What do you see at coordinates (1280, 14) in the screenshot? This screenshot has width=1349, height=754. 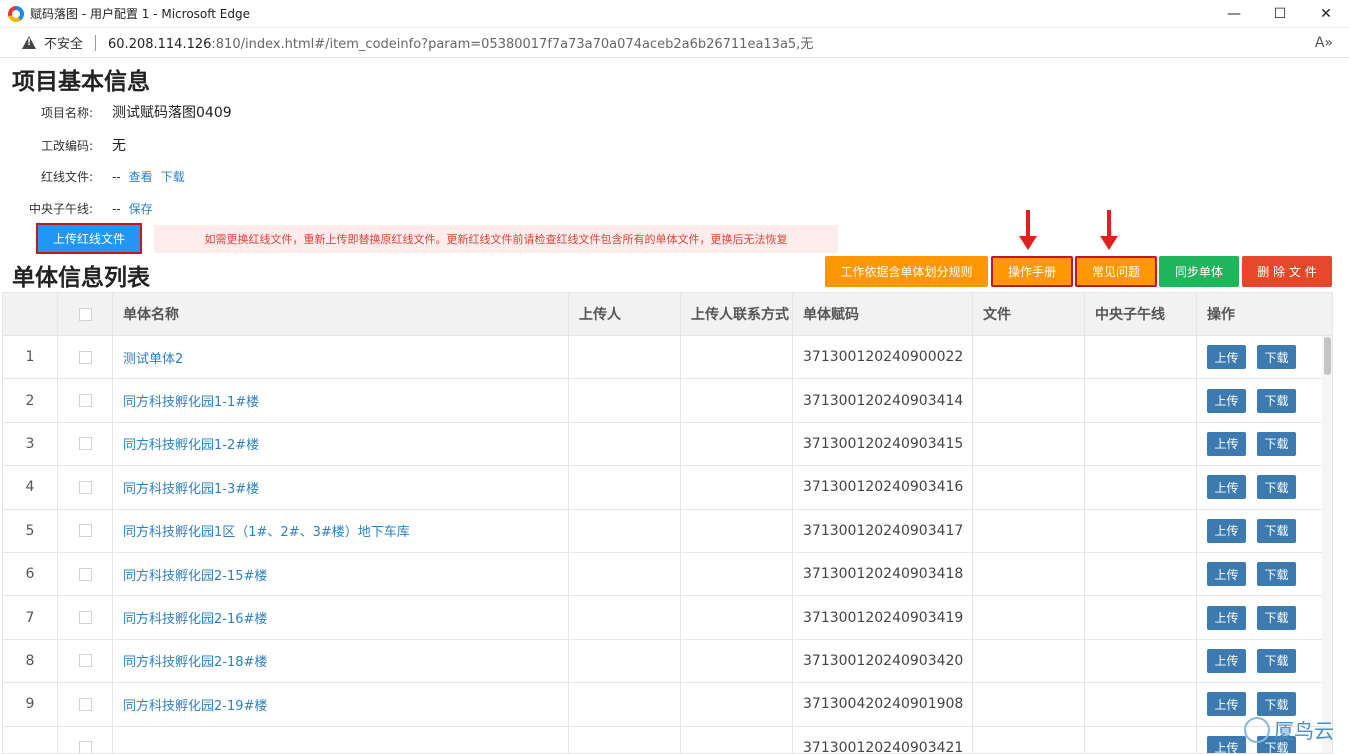 I see `maximize-button: ☐` at bounding box center [1280, 14].